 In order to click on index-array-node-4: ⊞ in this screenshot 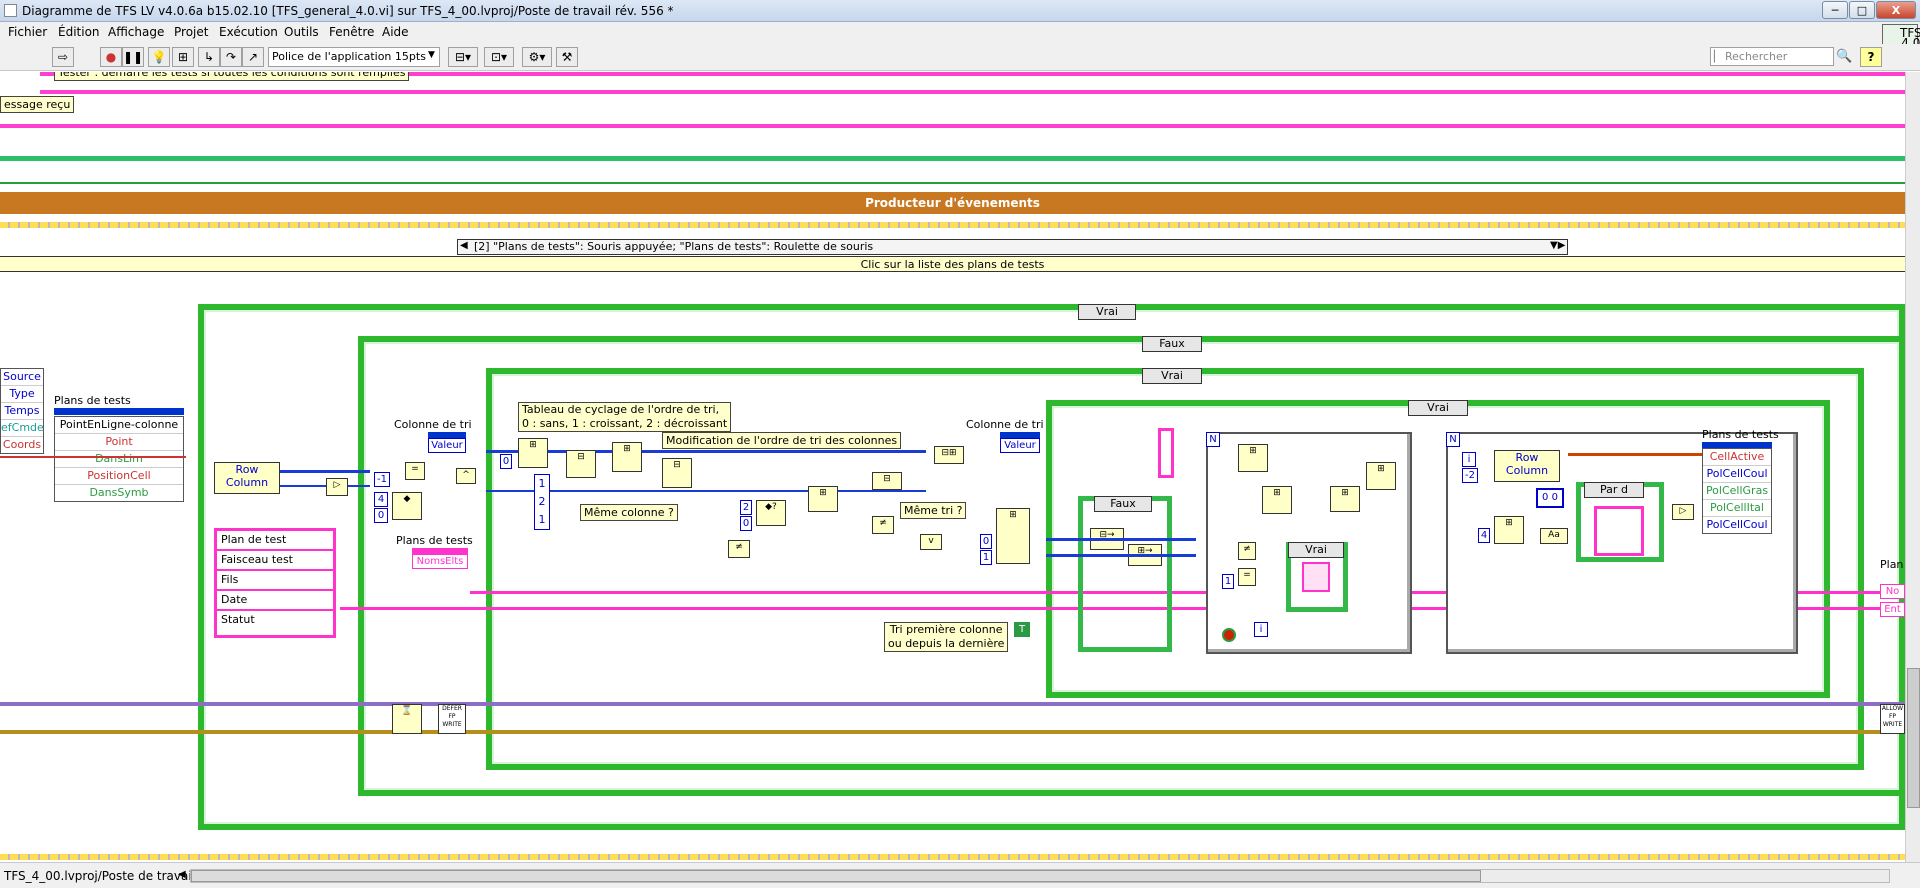, I will do `click(1253, 458)`.